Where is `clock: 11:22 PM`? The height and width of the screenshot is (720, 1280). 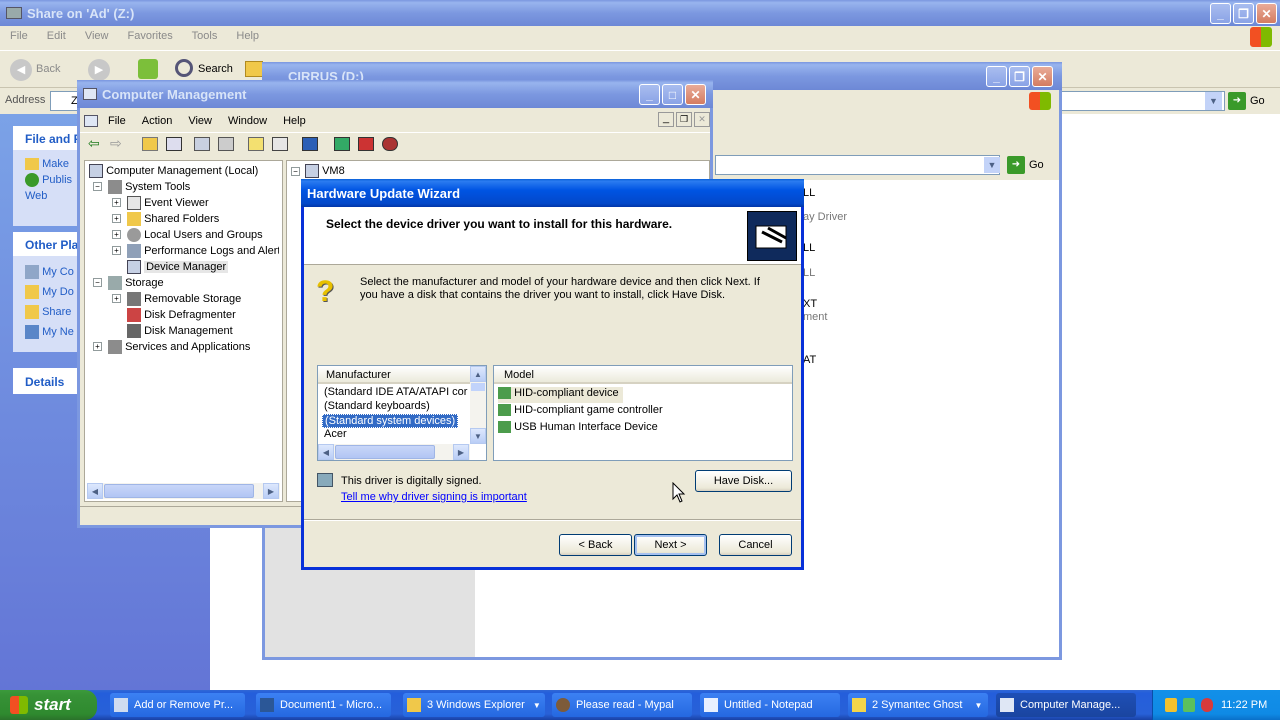 clock: 11:22 PM is located at coordinates (1244, 705).